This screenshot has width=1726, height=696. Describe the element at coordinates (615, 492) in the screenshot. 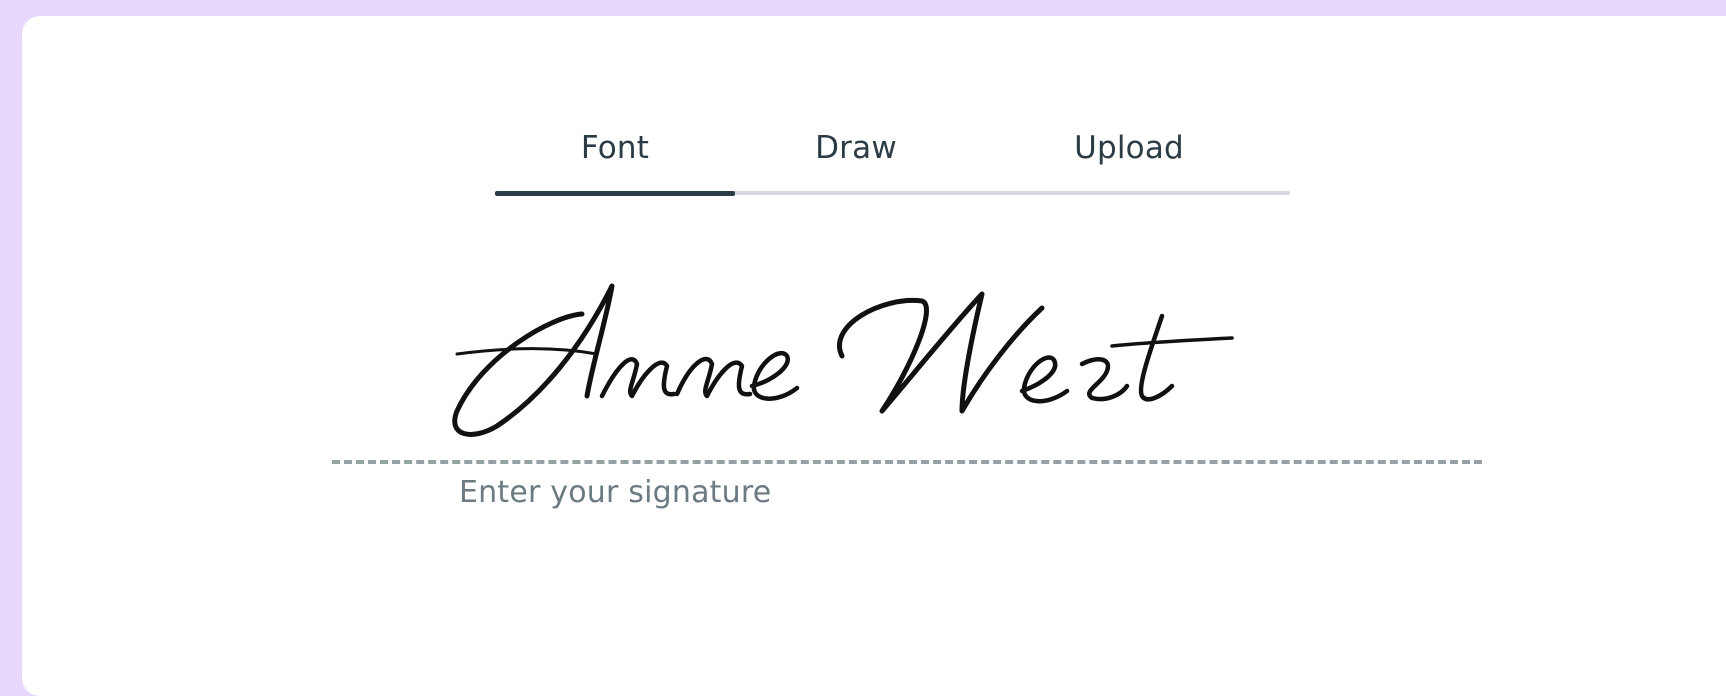

I see `signature-prompt: Enter your signature` at that location.